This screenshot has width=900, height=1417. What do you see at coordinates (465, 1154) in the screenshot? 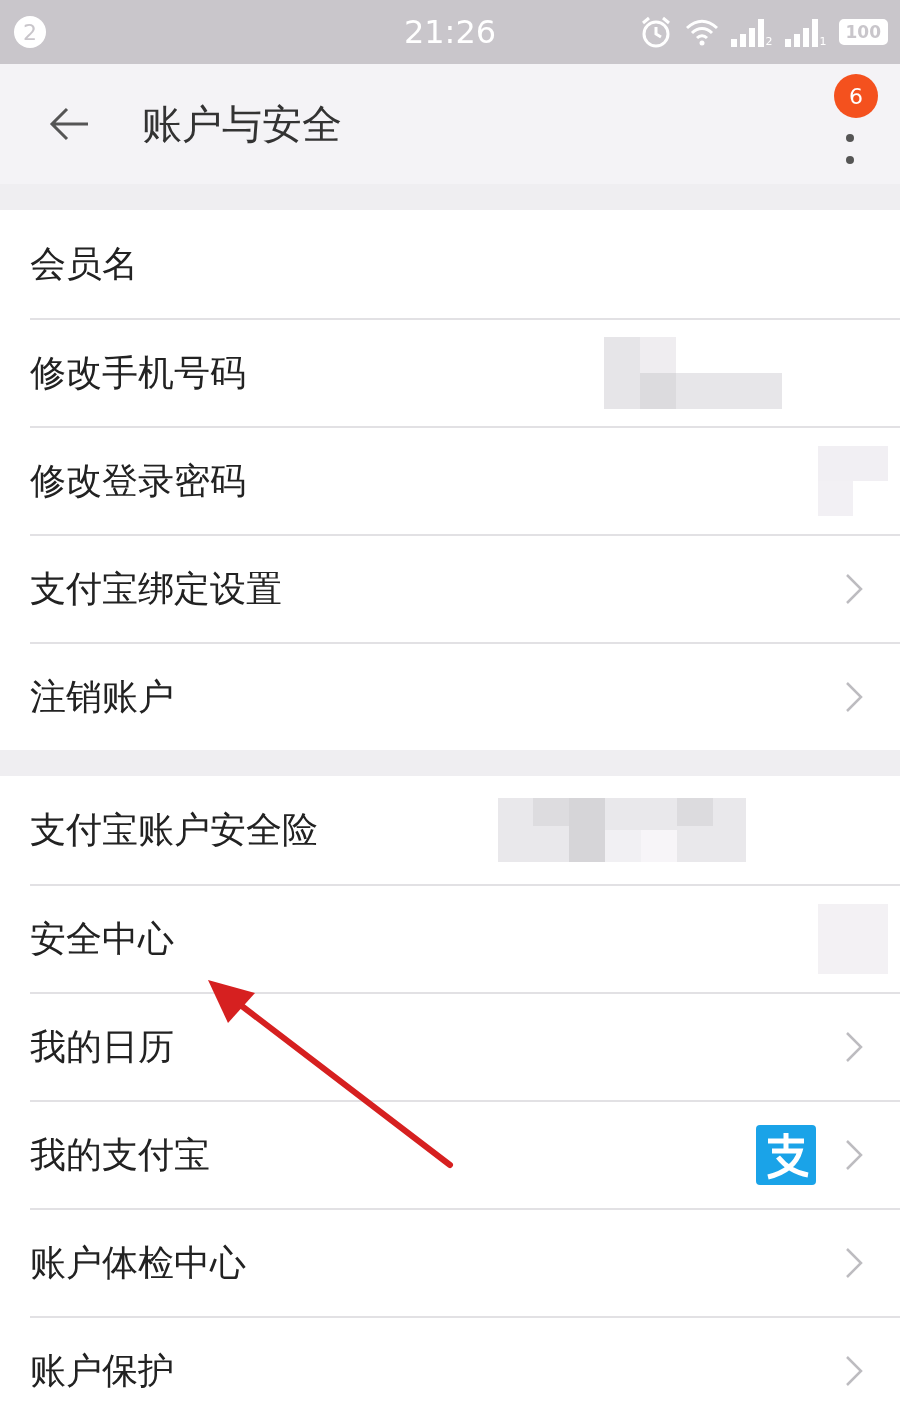
I see `settings-row: 我的支付宝` at bounding box center [465, 1154].